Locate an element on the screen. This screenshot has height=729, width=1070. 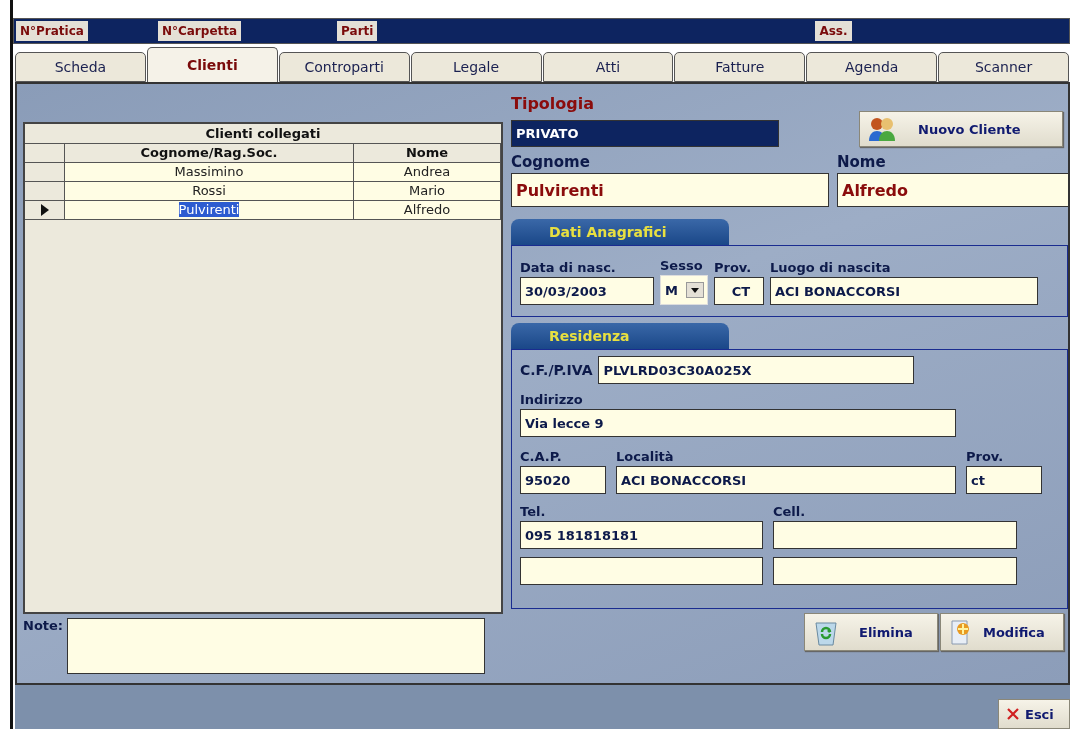
tab: Fatture is located at coordinates (740, 67).